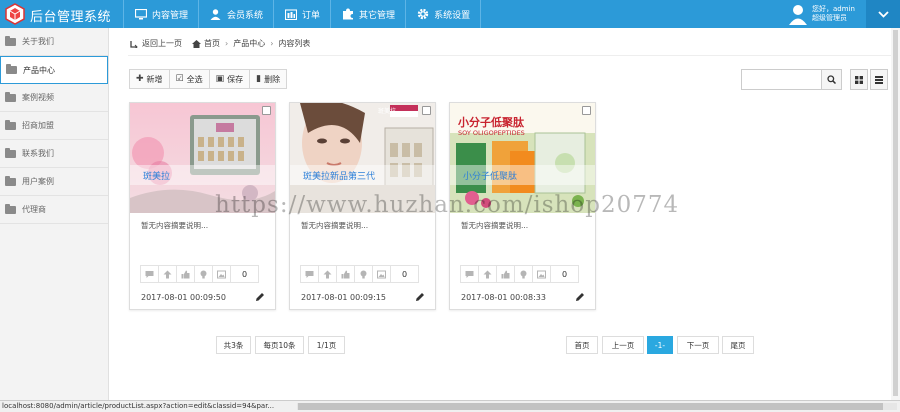  Describe the element at coordinates (660, 345) in the screenshot. I see `pager-current-page: -1-` at that location.